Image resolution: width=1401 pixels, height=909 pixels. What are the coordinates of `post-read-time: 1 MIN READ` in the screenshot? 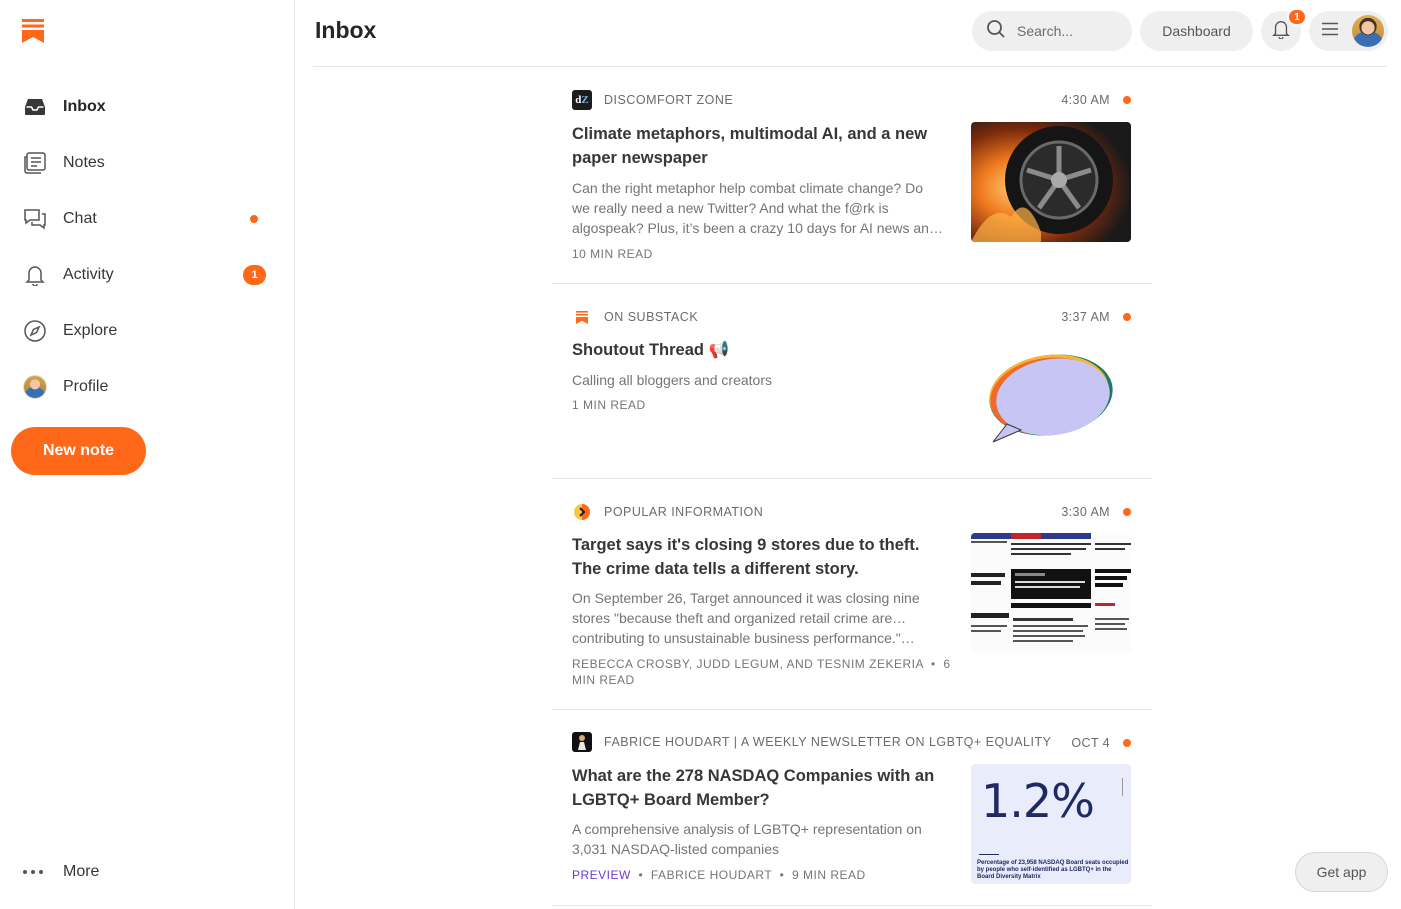 It's located at (609, 405).